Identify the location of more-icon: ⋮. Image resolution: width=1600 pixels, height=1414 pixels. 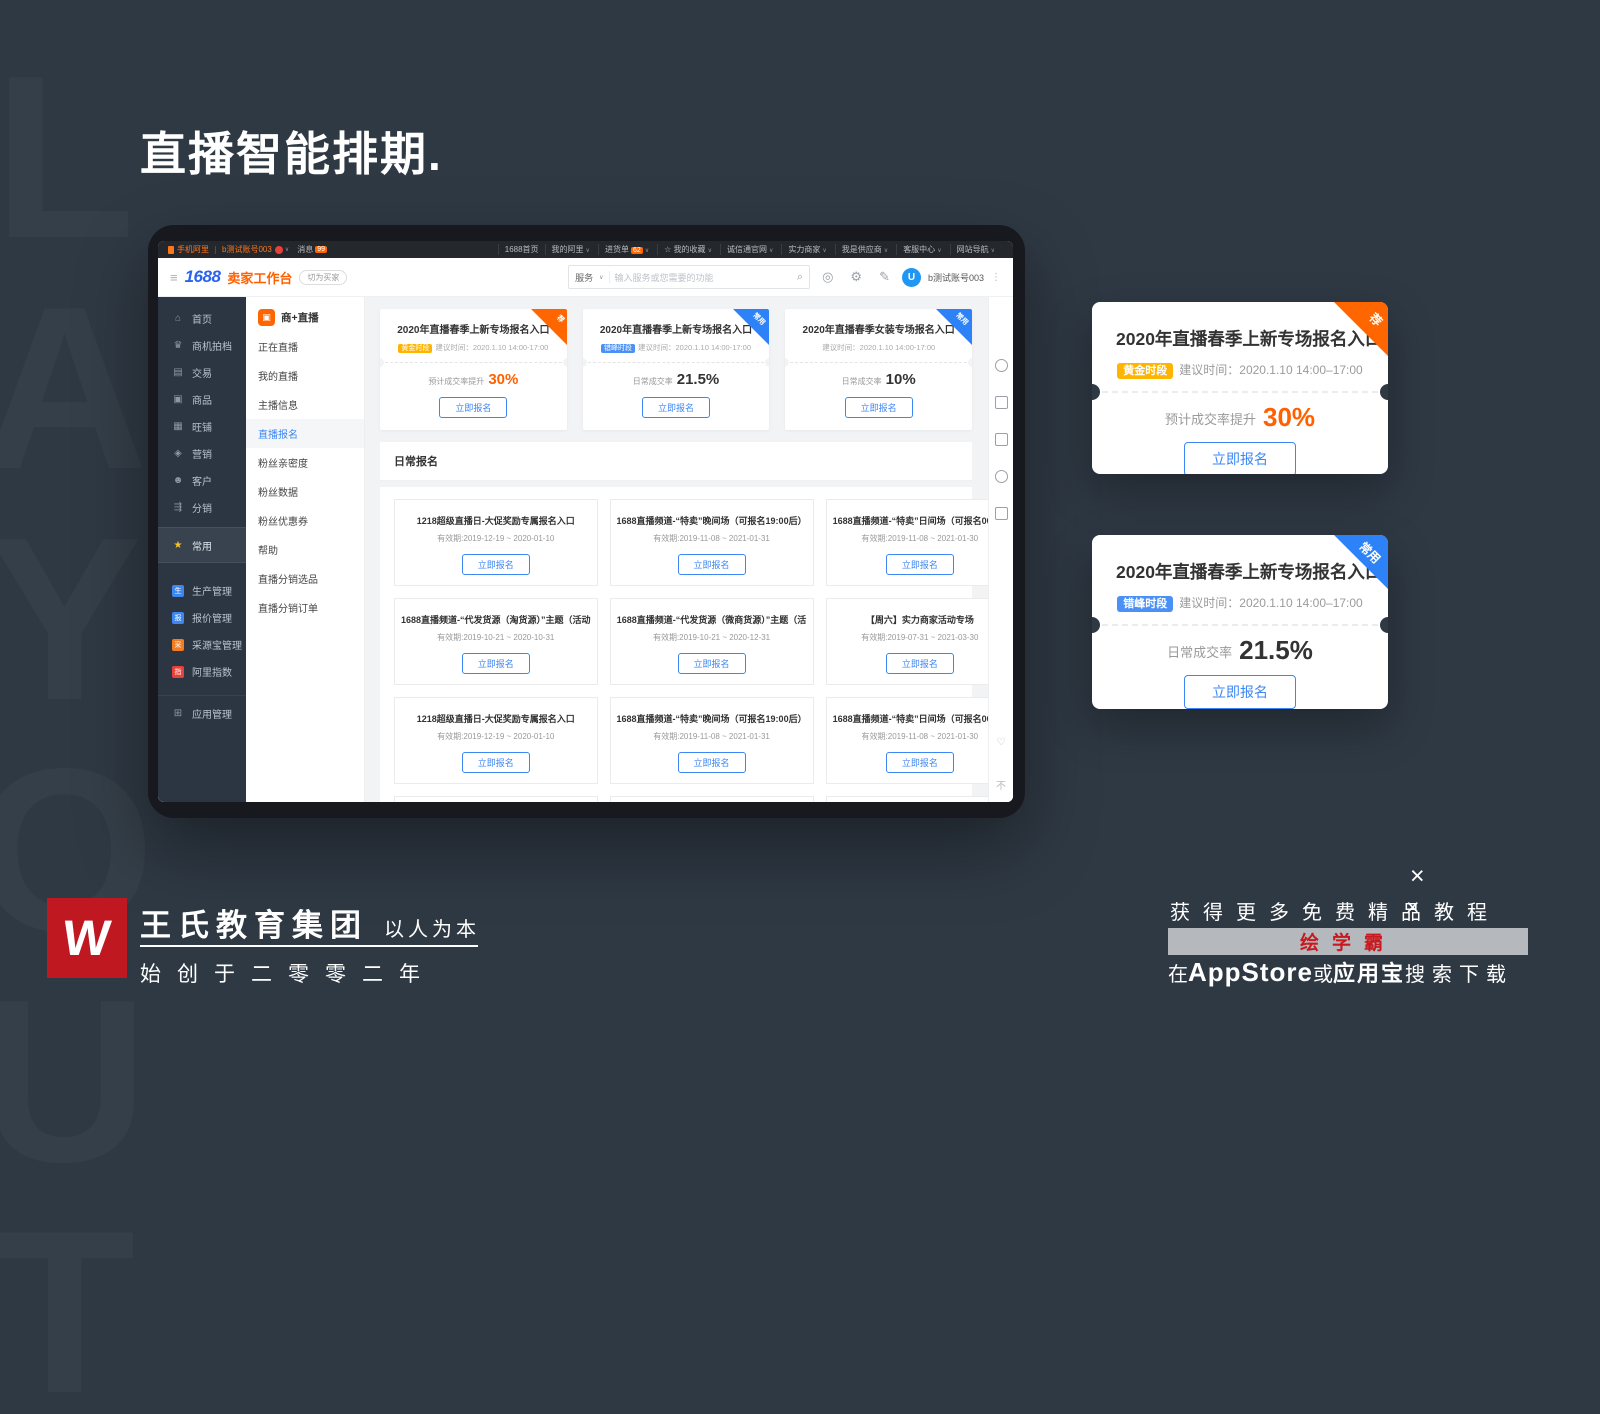
(996, 277).